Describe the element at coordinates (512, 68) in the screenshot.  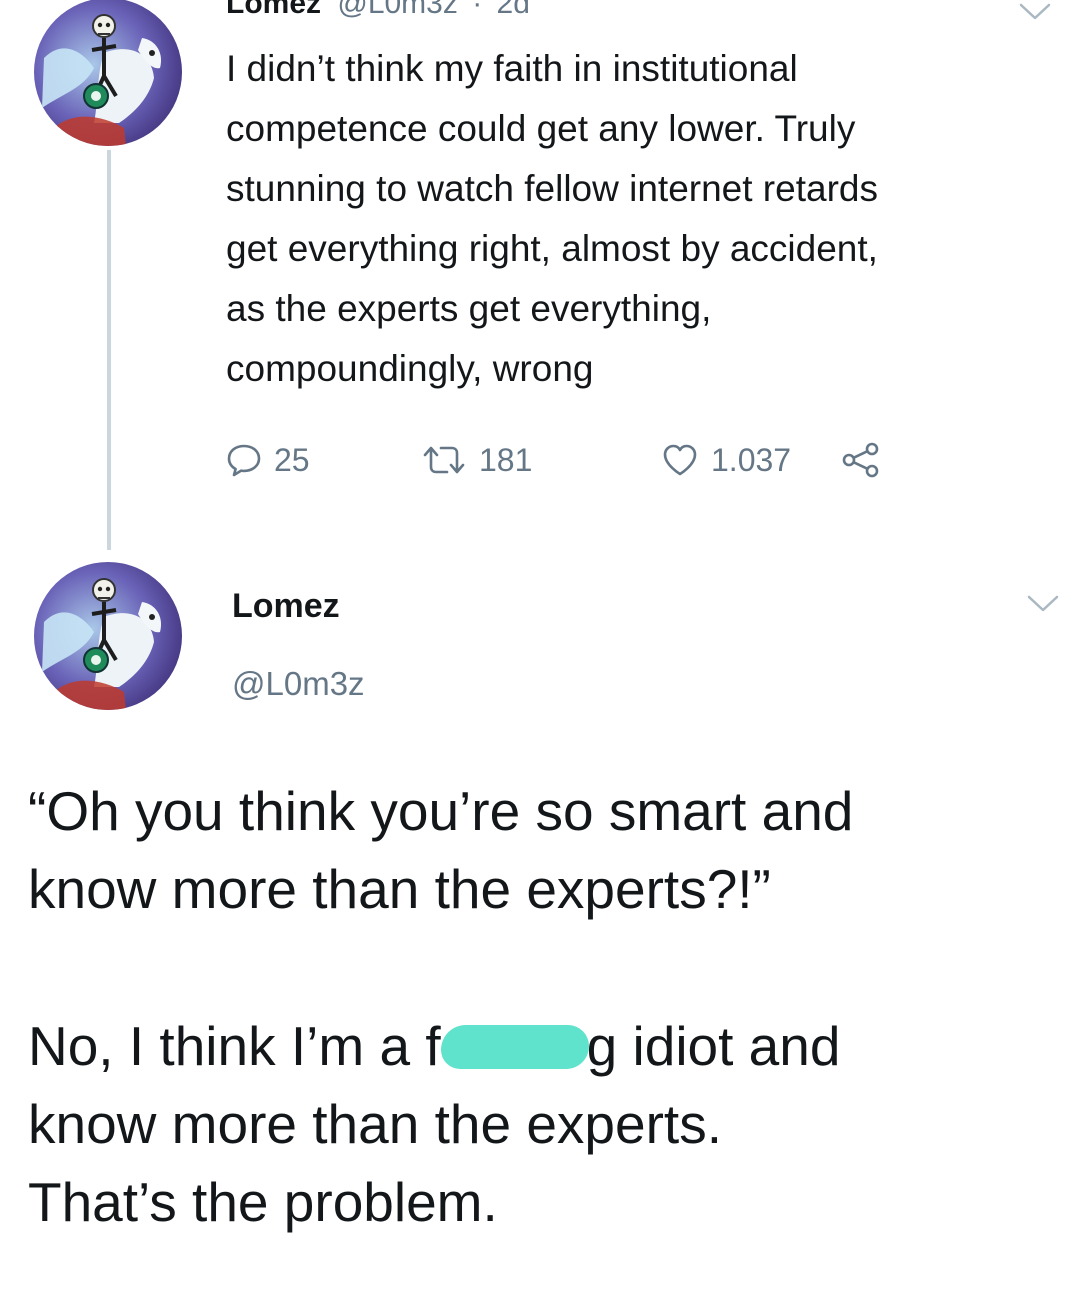
I see `tweet-text-line: I didn’t think my faith in institutional` at that location.